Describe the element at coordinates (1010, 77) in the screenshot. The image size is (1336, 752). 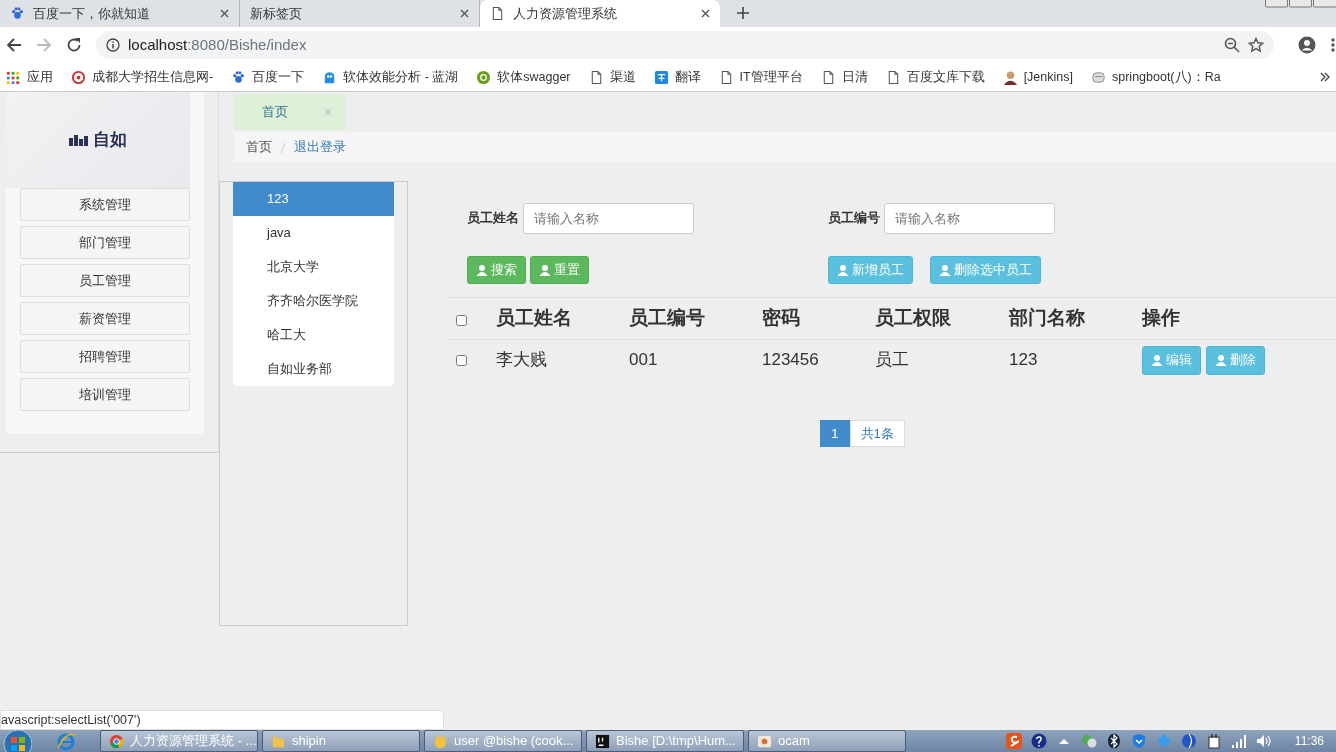
I see `person-icon` at that location.